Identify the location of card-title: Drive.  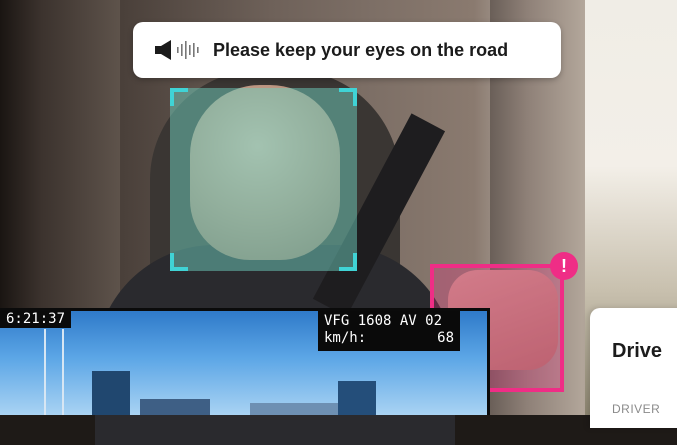
(637, 351).